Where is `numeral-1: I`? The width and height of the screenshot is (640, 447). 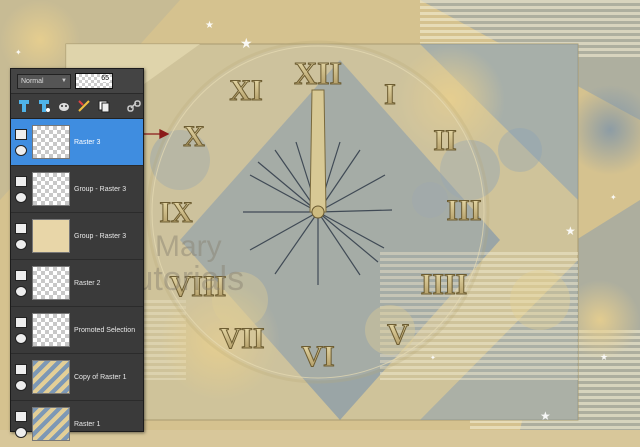
numeral-1: I is located at coordinates (390, 94).